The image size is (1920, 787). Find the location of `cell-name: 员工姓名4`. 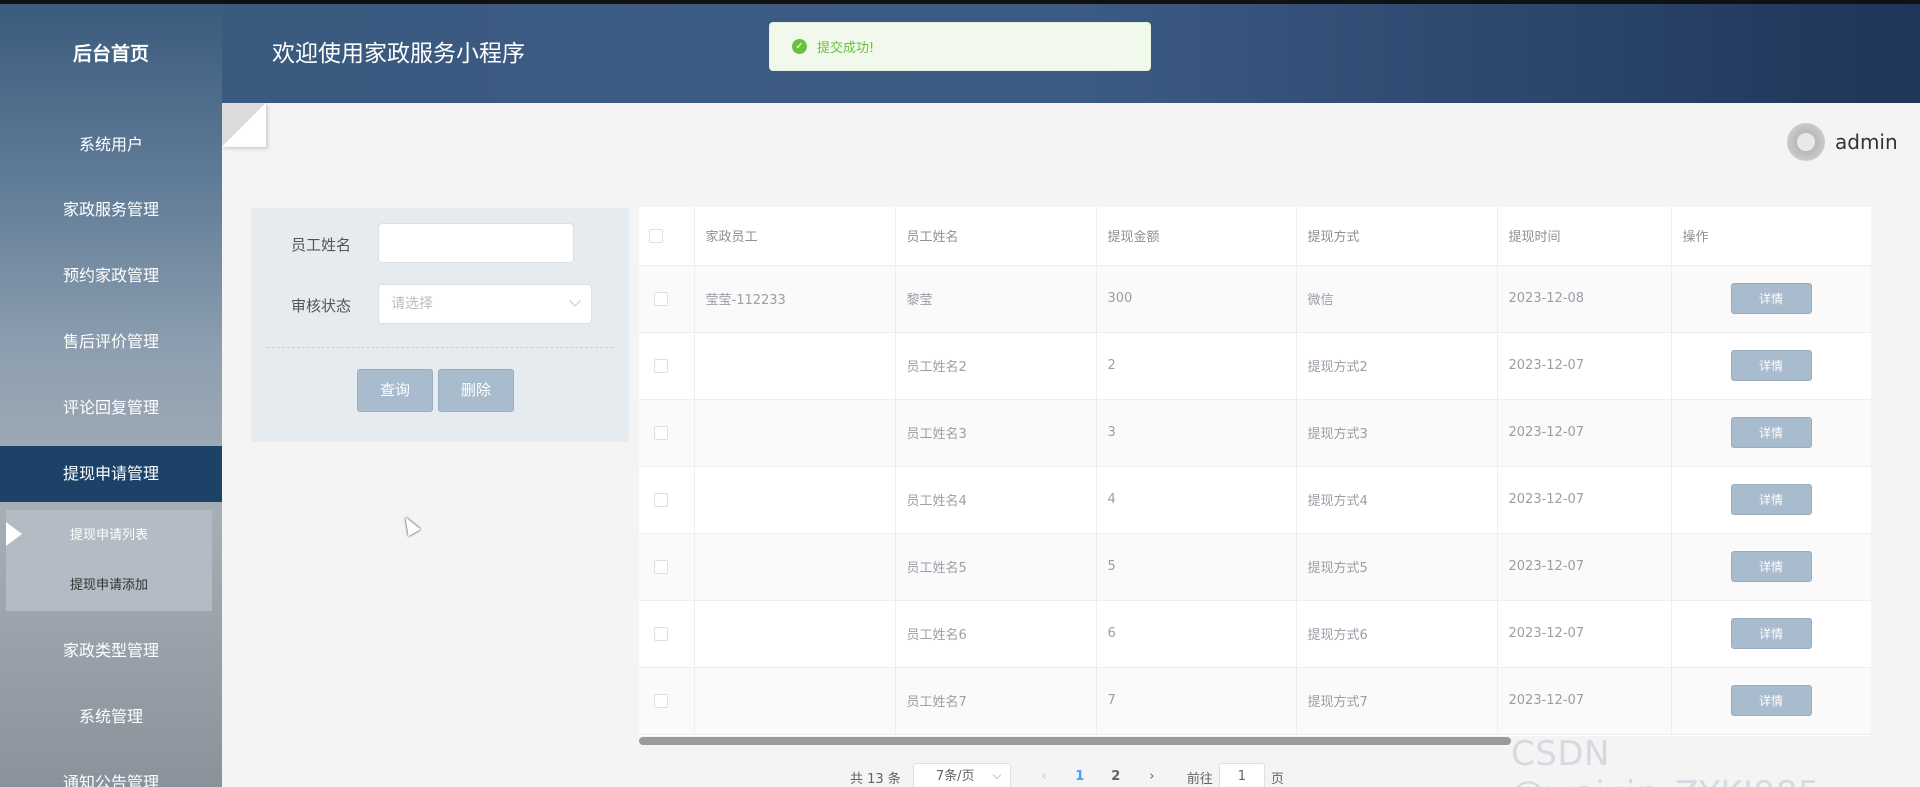

cell-name: 员工姓名4 is located at coordinates (996, 500).